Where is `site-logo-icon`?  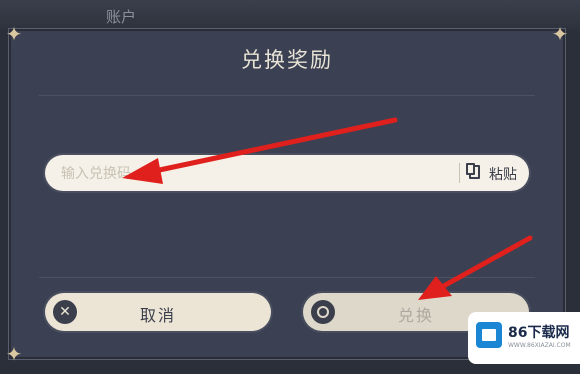
site-logo-icon is located at coordinates (489, 335).